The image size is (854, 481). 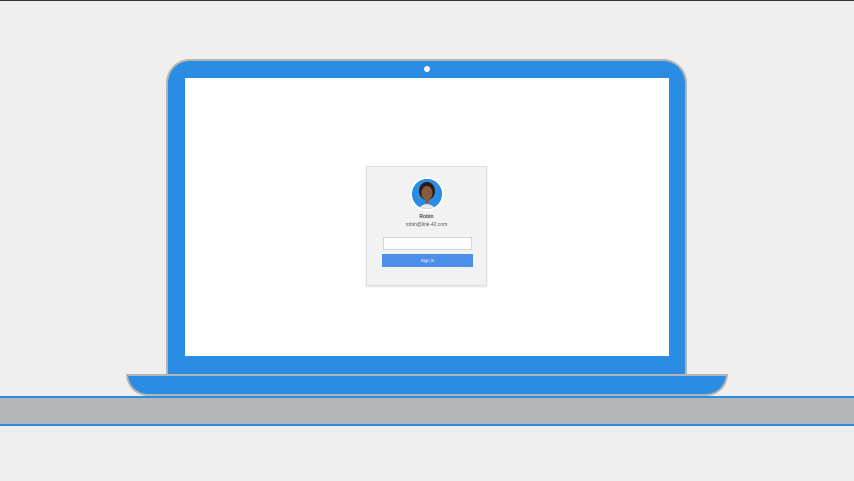 What do you see at coordinates (427, 260) in the screenshot?
I see `signin-button: Sign in` at bounding box center [427, 260].